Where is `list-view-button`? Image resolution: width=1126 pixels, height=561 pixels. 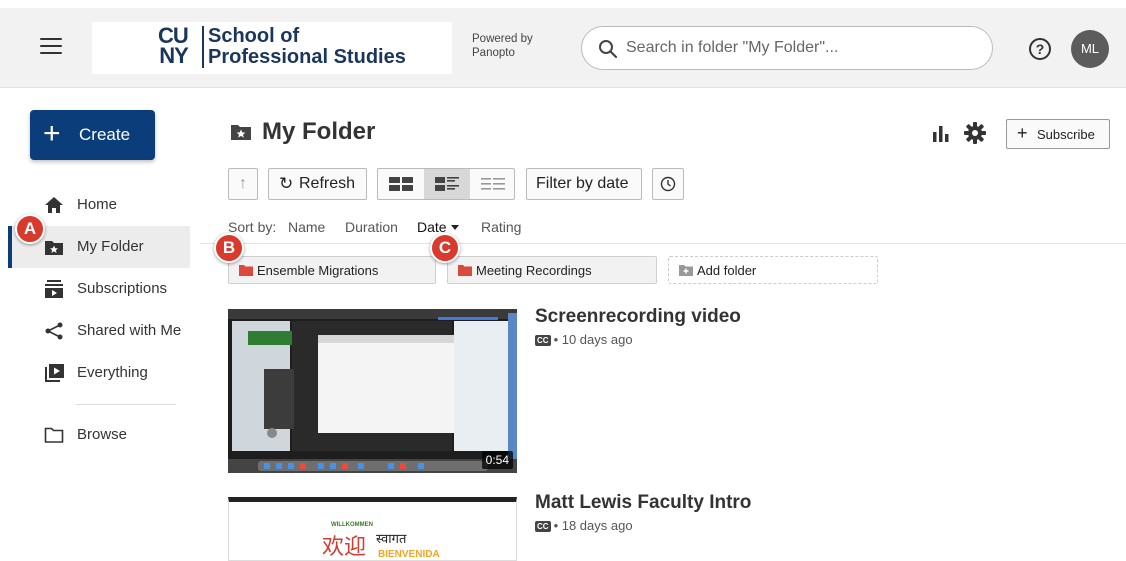 list-view-button is located at coordinates (493, 184).